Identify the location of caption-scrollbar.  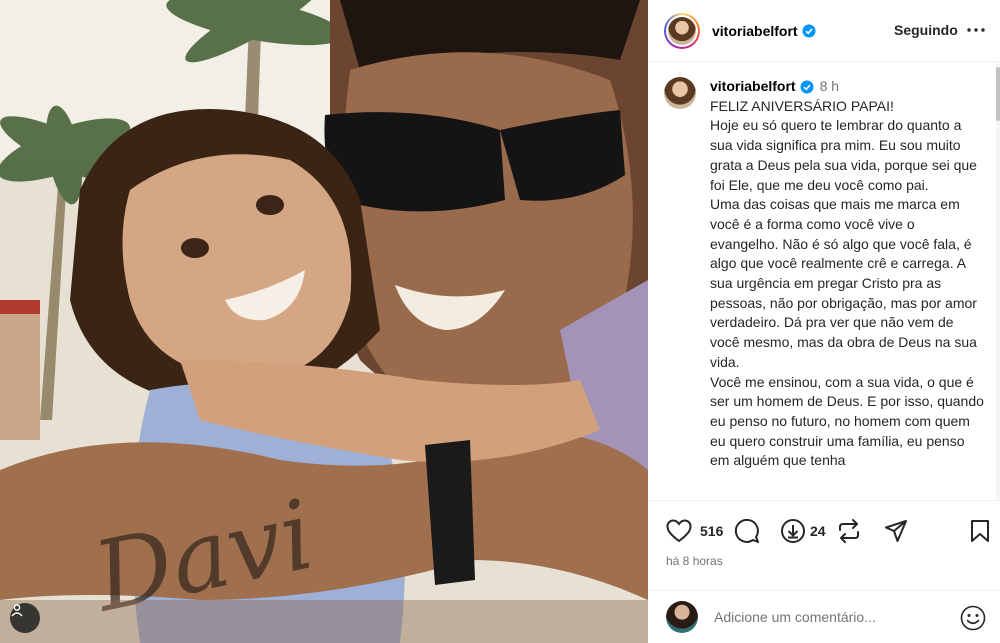
(998, 281).